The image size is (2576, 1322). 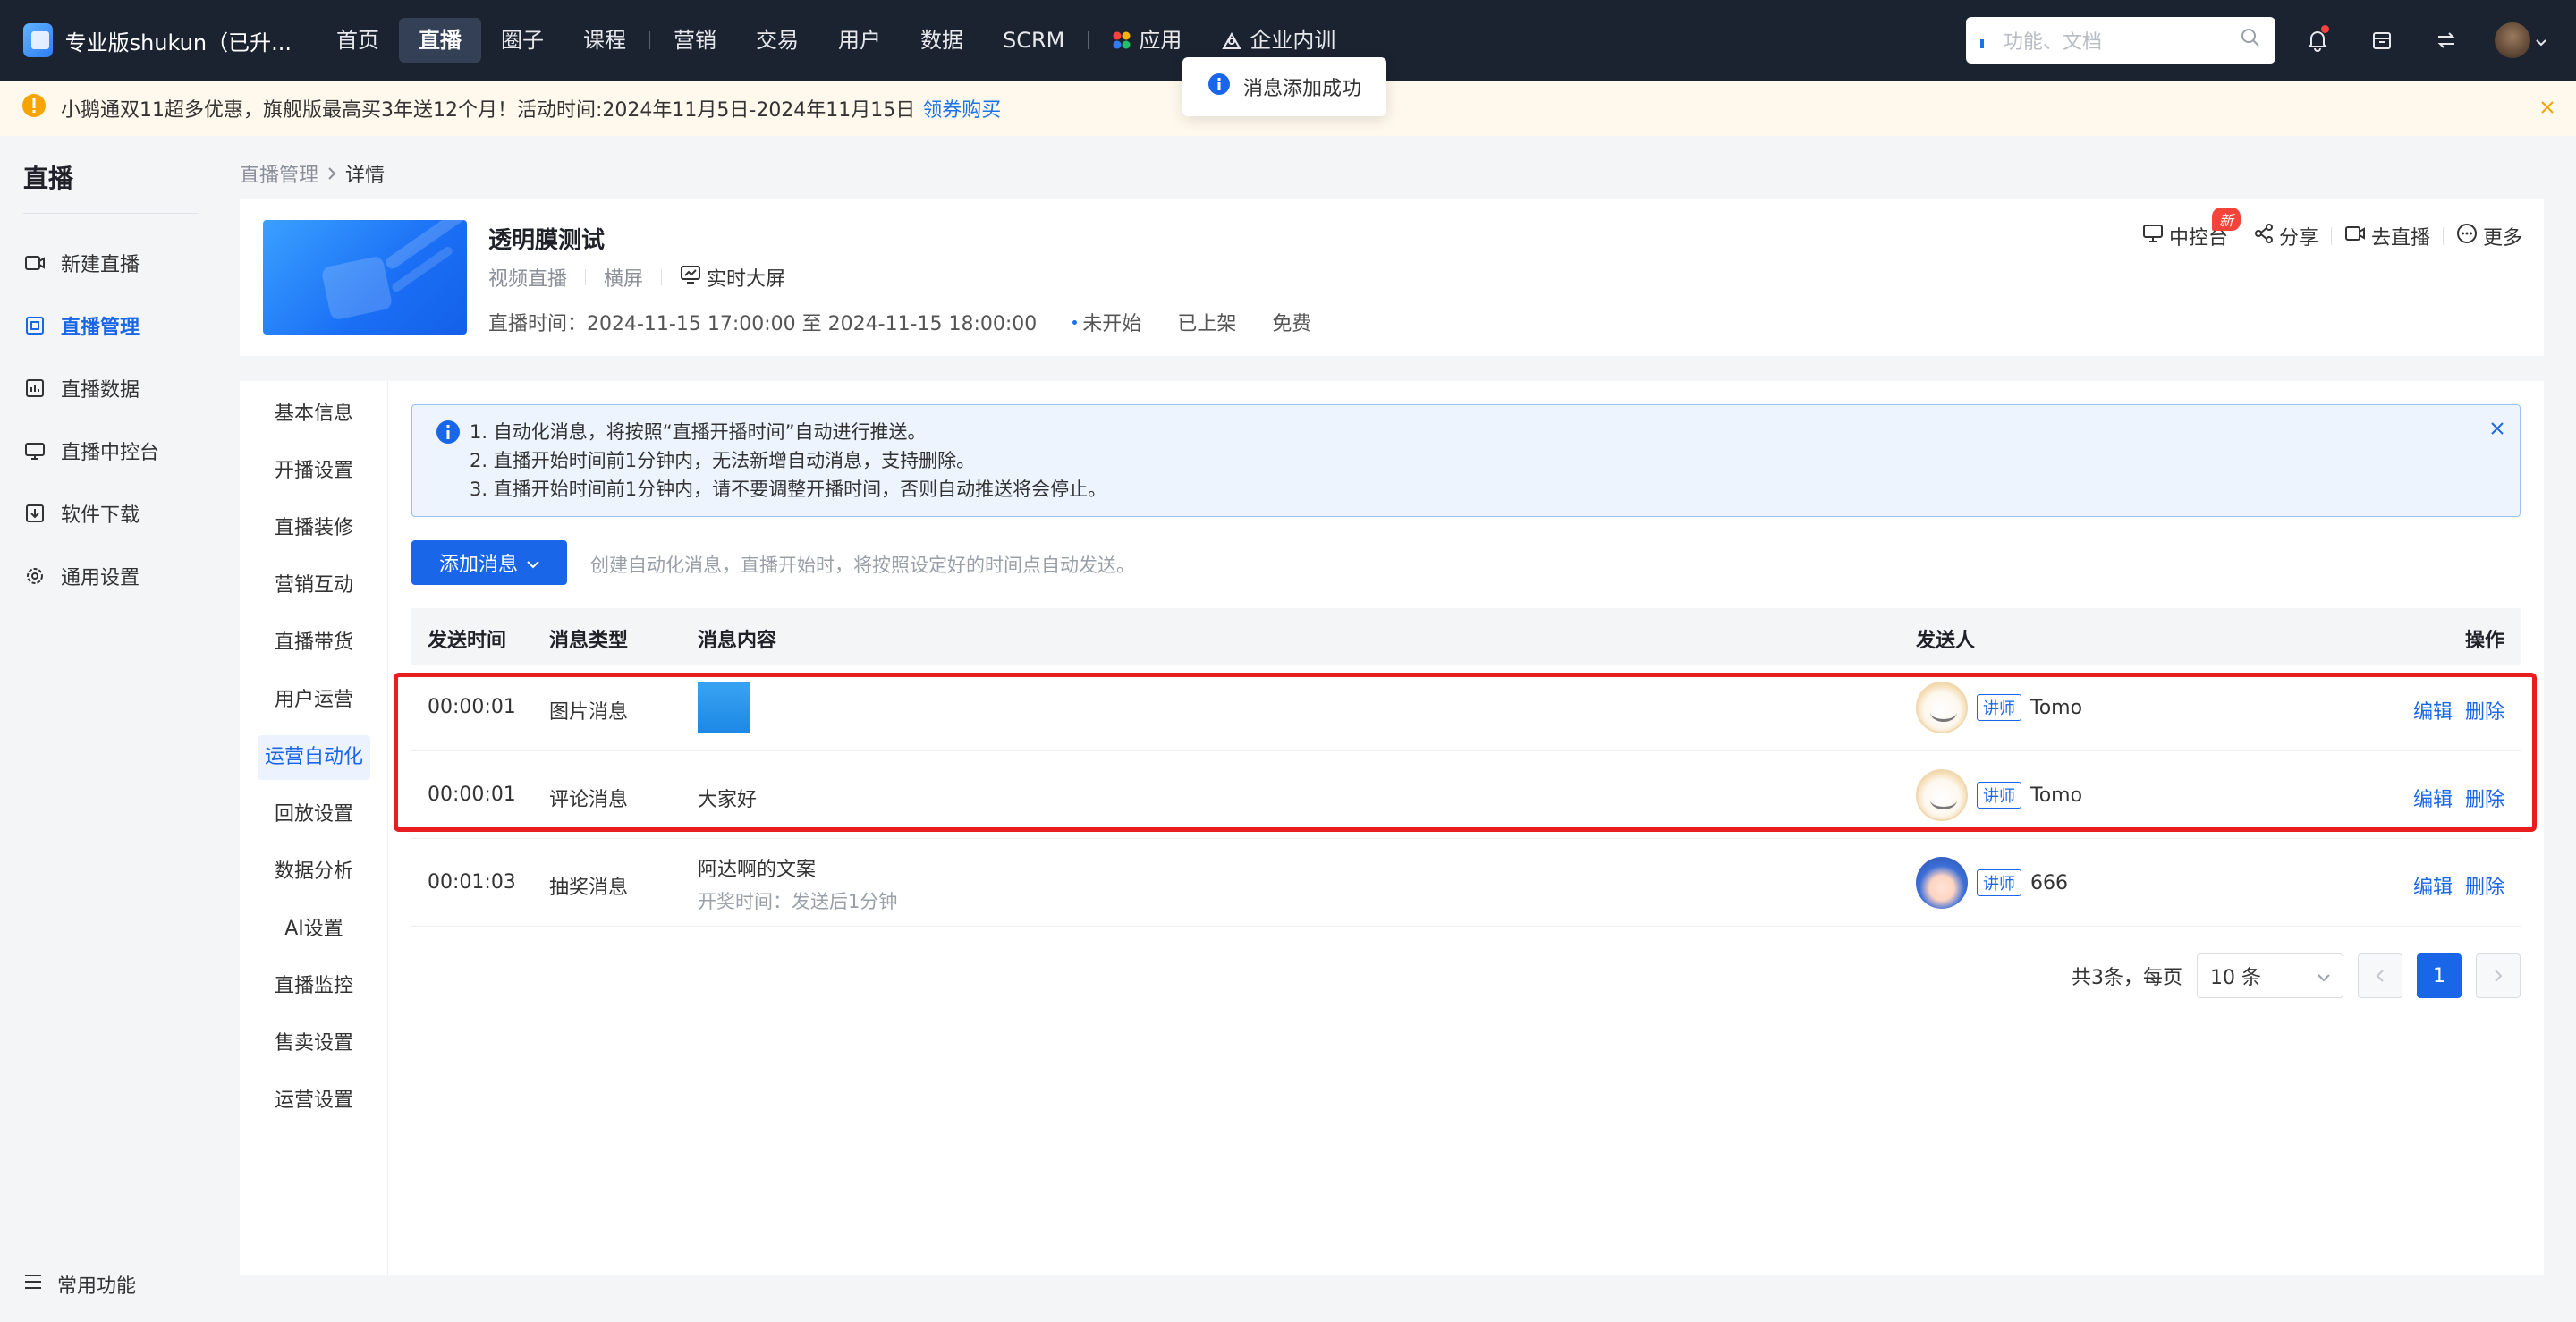 What do you see at coordinates (605, 41) in the screenshot?
I see `nav-course: 课程` at bounding box center [605, 41].